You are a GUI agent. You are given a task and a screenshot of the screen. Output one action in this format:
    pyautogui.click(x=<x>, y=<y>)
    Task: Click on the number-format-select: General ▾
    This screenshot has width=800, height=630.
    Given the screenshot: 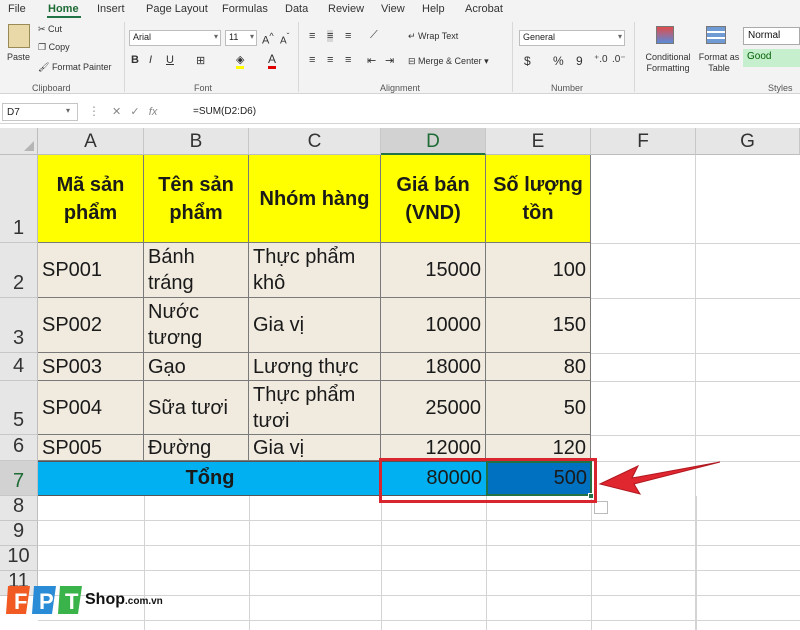 What is the action you would take?
    pyautogui.click(x=572, y=38)
    